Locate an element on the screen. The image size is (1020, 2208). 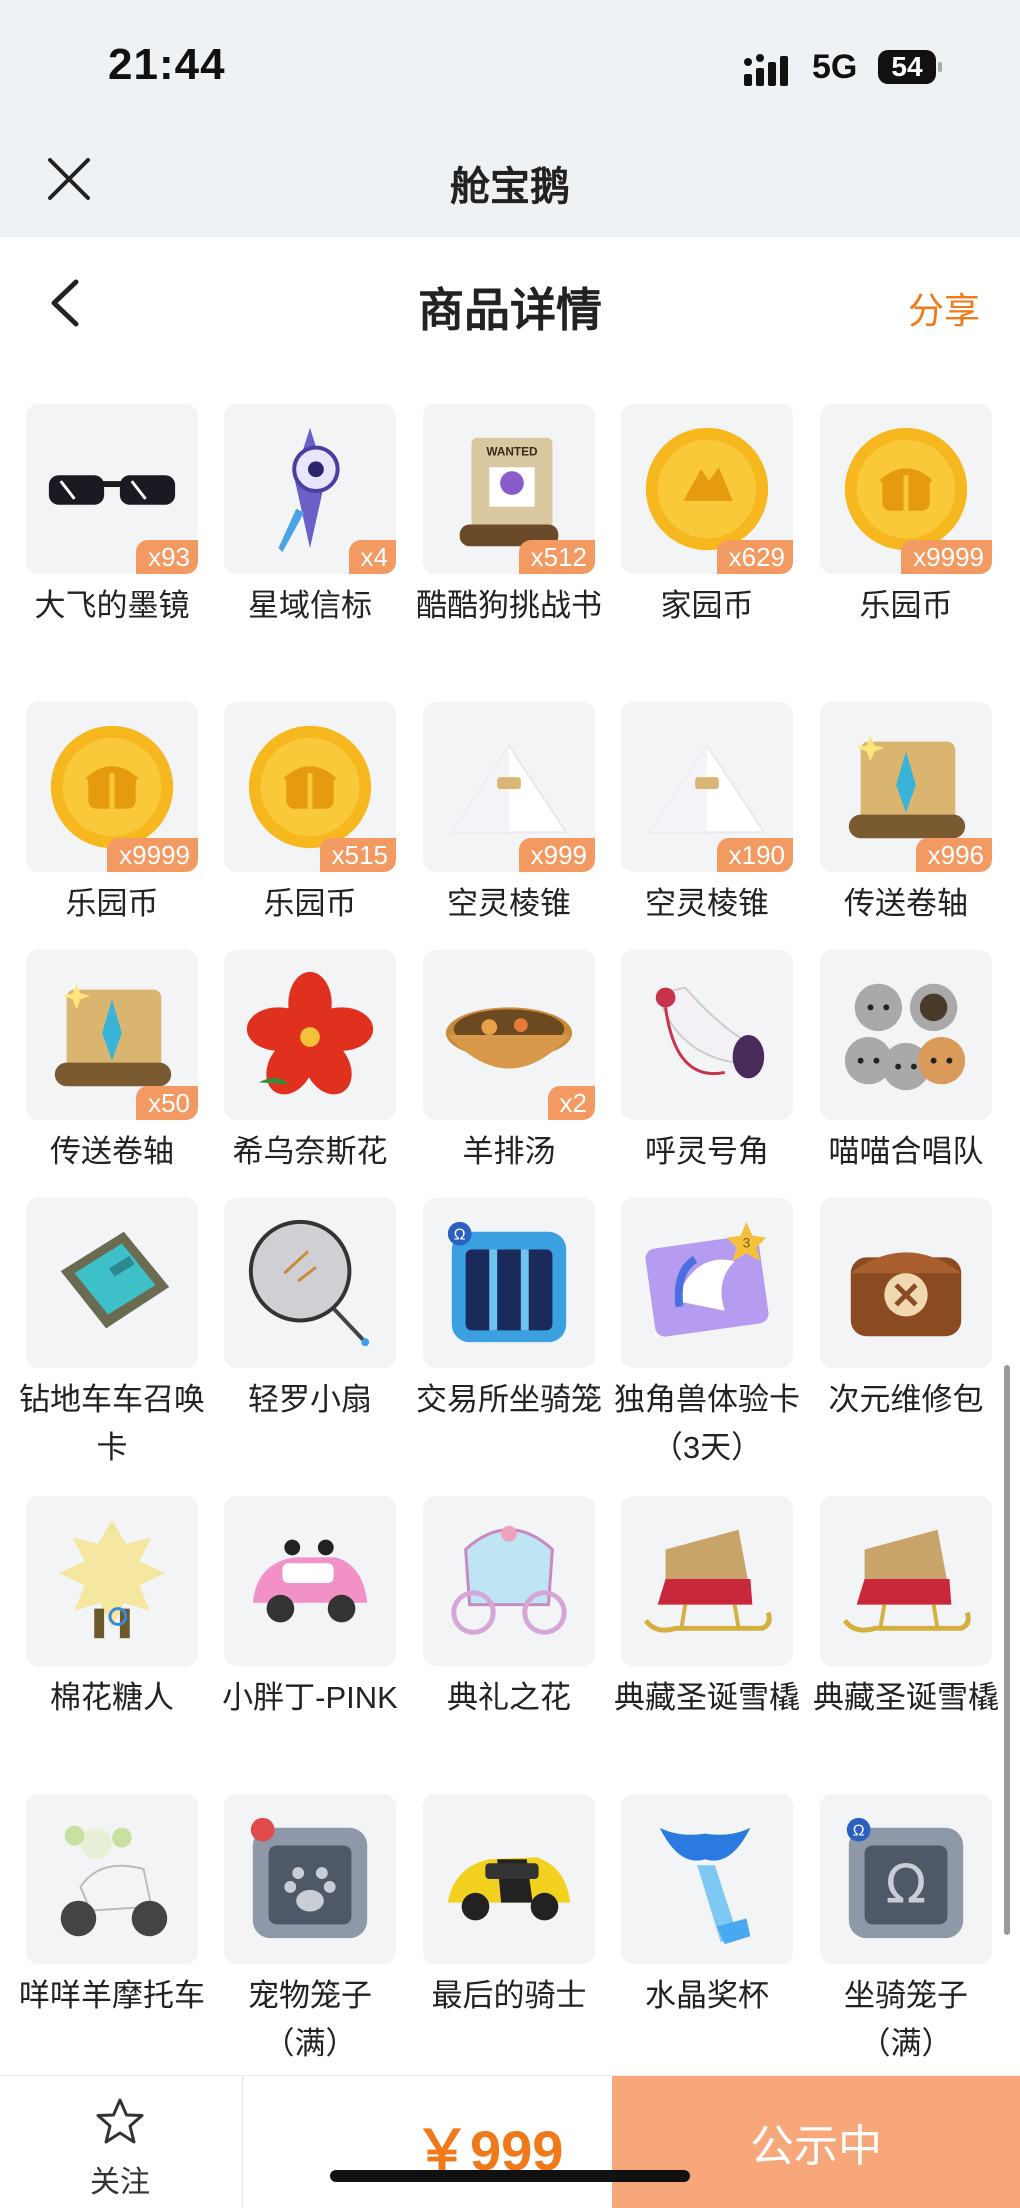
mount-cage-icon: Ω is located at coordinates (507, 1282).